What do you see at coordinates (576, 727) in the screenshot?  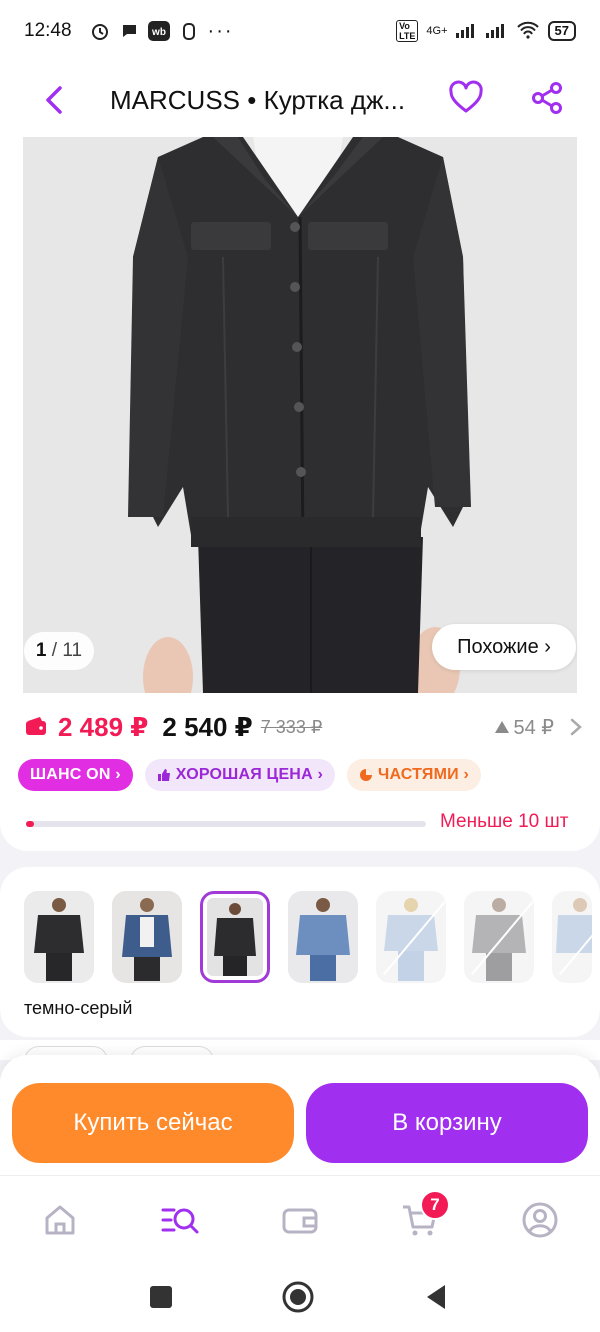 I see `chevron-right-icon` at bounding box center [576, 727].